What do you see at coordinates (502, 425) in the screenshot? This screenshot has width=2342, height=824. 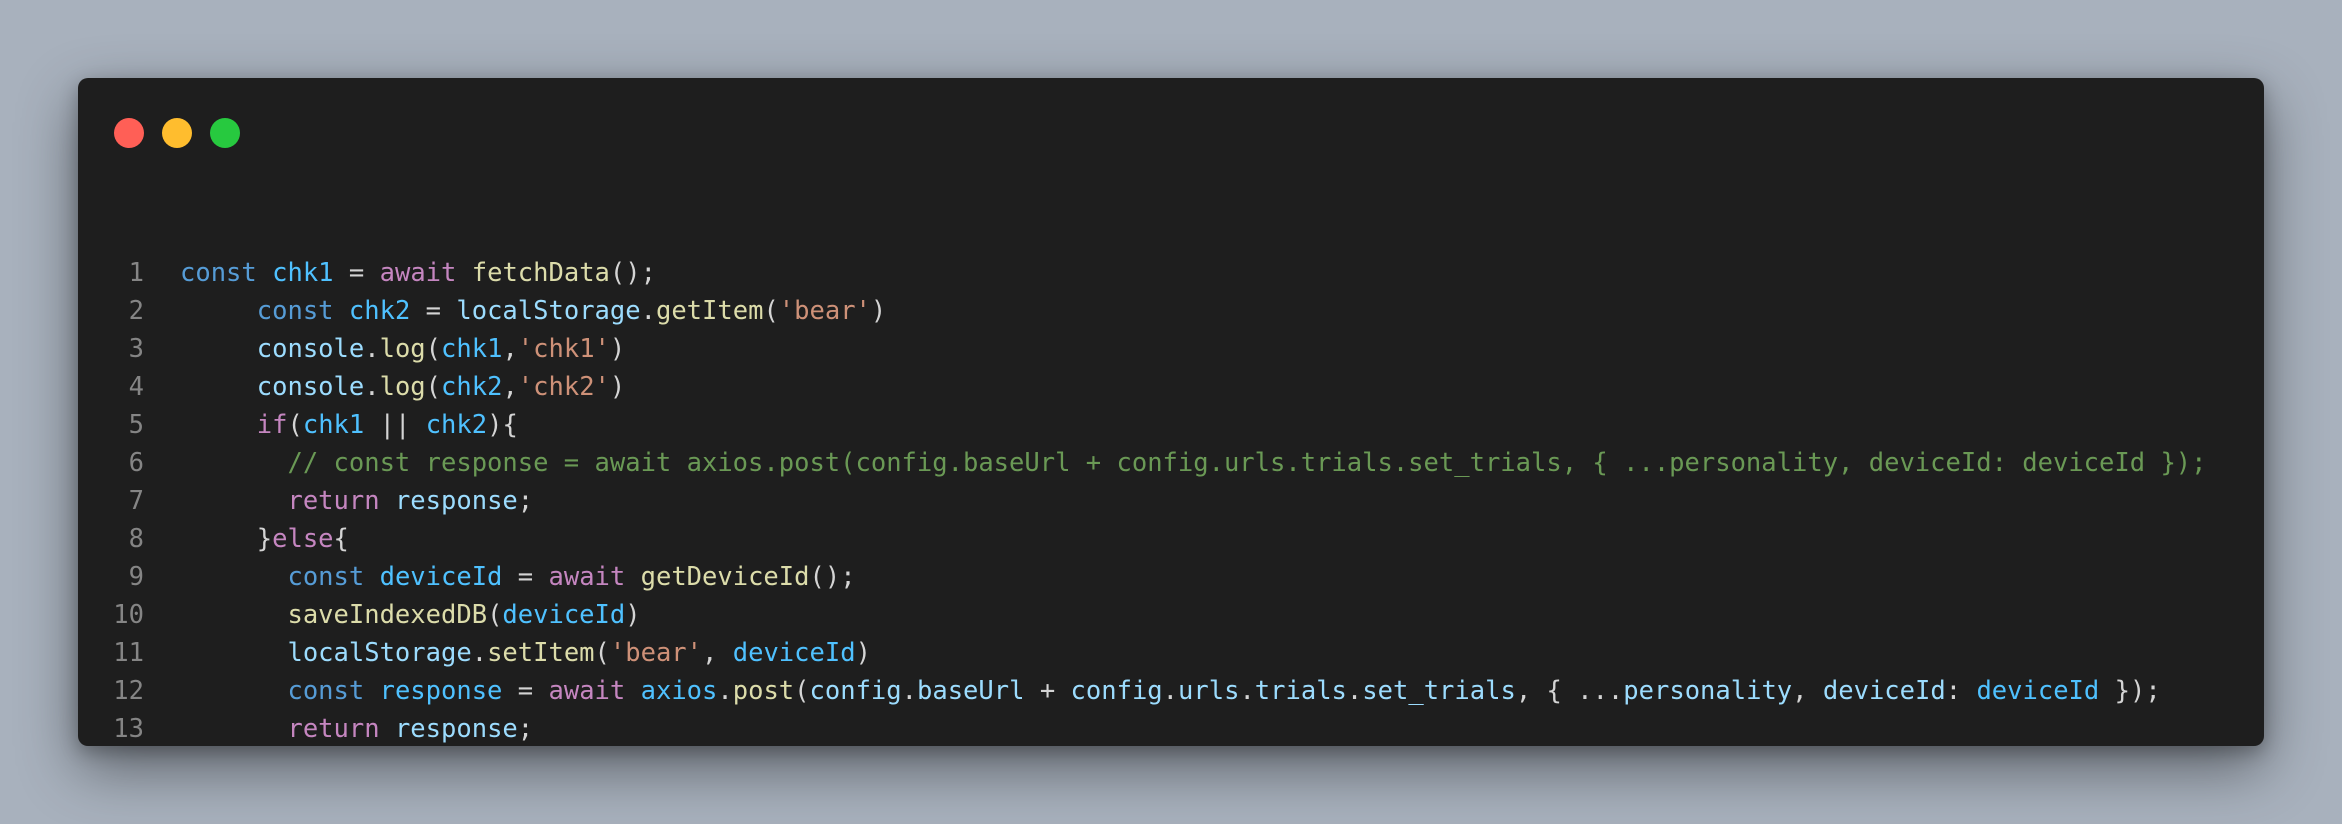 I see `code-token: ){` at bounding box center [502, 425].